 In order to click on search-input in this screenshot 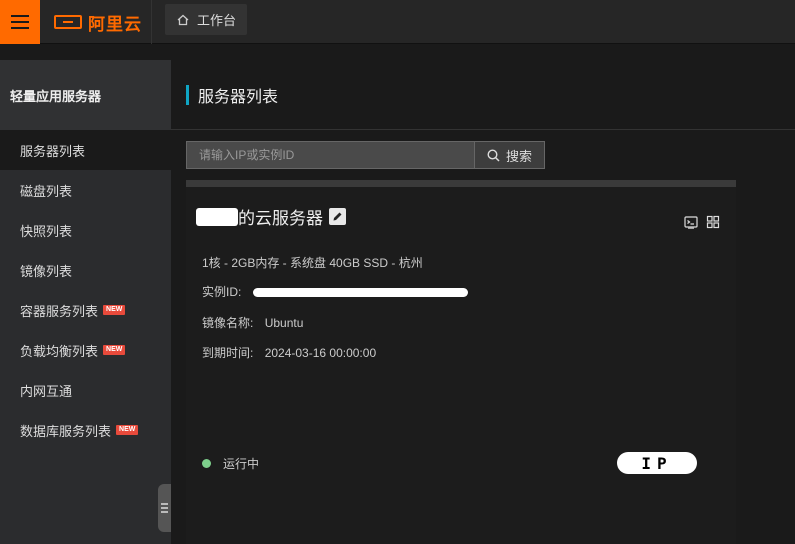, I will do `click(330, 155)`.